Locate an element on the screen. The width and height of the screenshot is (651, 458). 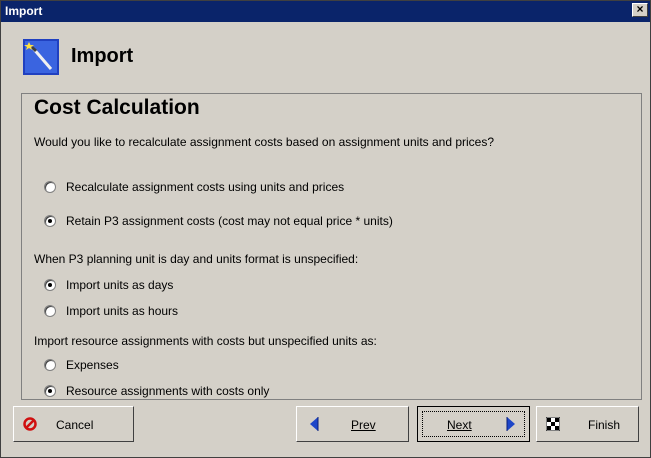
checkered-flag-icon is located at coordinates (553, 424).